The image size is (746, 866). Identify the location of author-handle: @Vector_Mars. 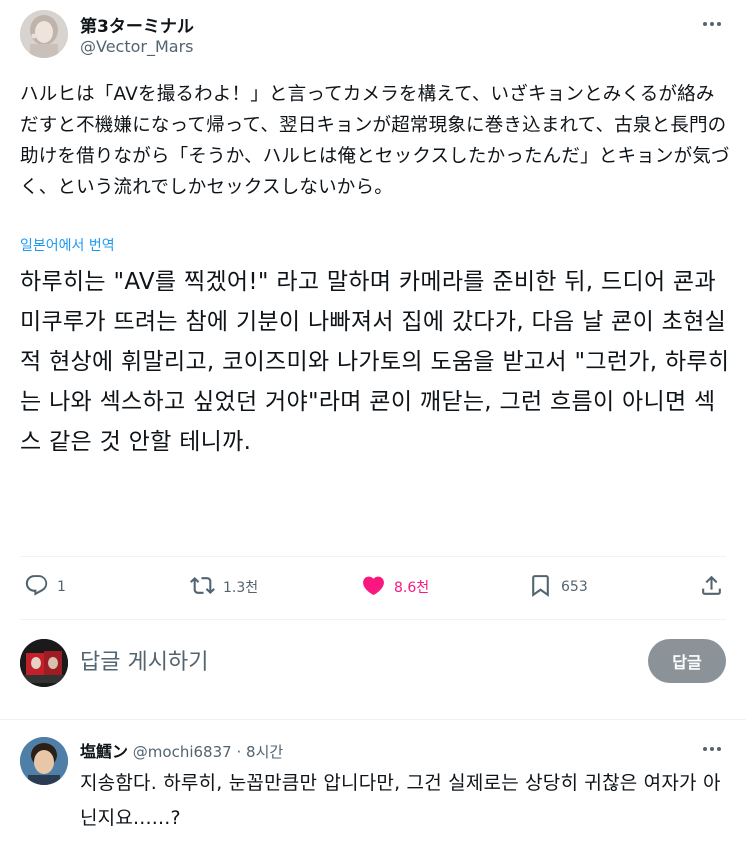
(137, 46).